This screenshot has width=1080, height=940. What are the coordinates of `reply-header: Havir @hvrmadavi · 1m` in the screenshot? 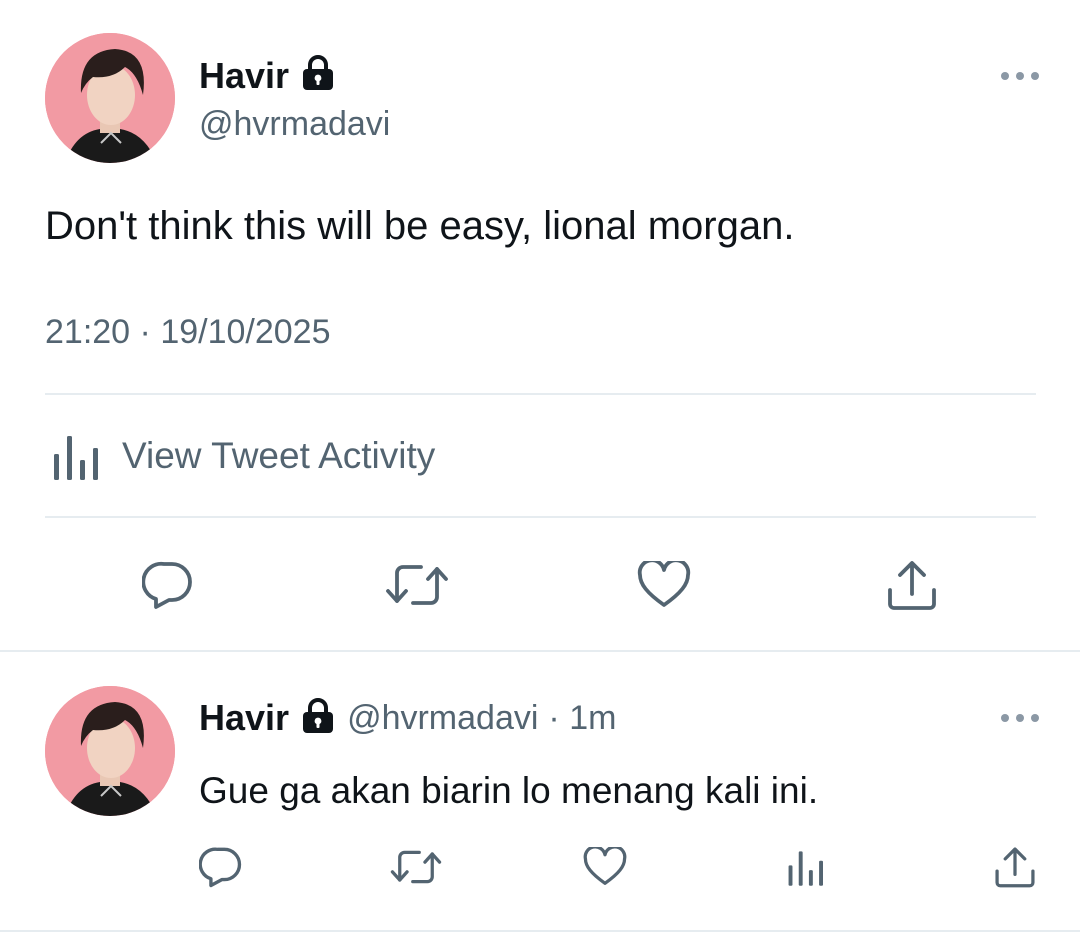 It's located at (407, 718).